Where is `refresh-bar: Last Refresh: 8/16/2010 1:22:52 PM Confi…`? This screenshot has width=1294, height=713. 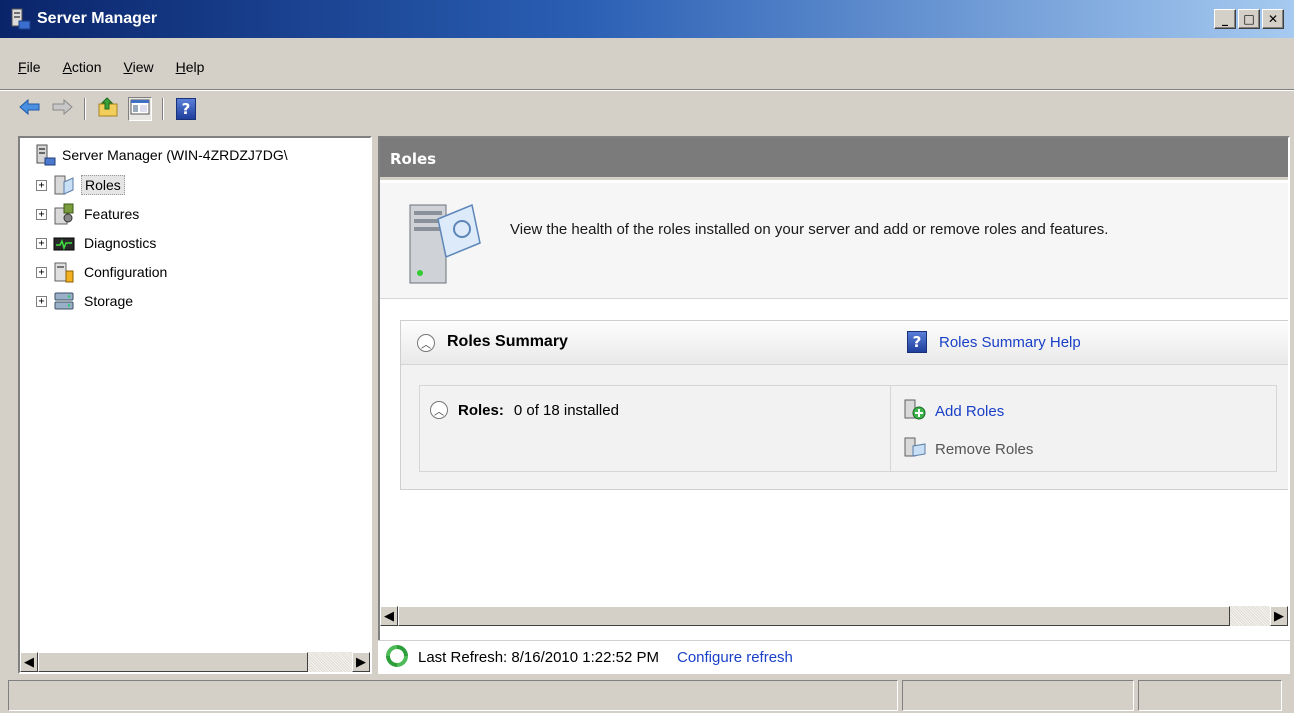 refresh-bar: Last Refresh: 8/16/2010 1:22:52 PM Confi… is located at coordinates (834, 657).